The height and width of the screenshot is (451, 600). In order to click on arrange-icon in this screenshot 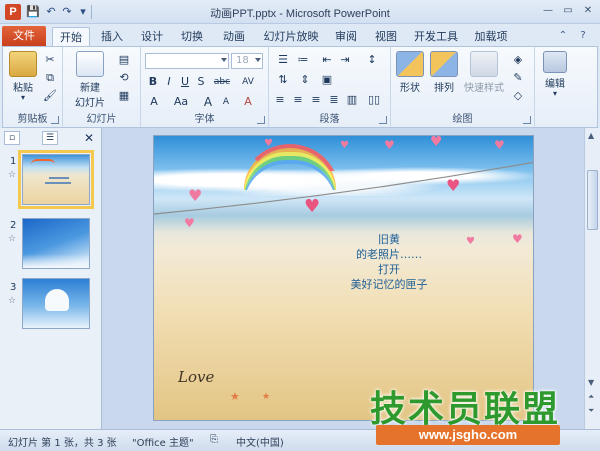, I will do `click(444, 64)`.